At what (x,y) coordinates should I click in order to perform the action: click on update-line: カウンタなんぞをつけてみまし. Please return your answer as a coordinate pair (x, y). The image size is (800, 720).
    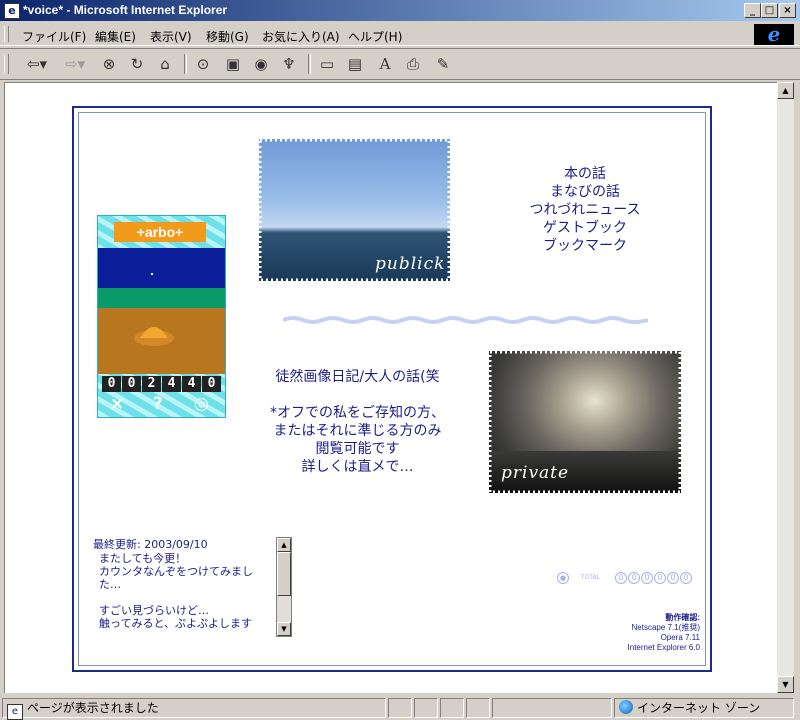
    Looking at the image, I should click on (176, 571).